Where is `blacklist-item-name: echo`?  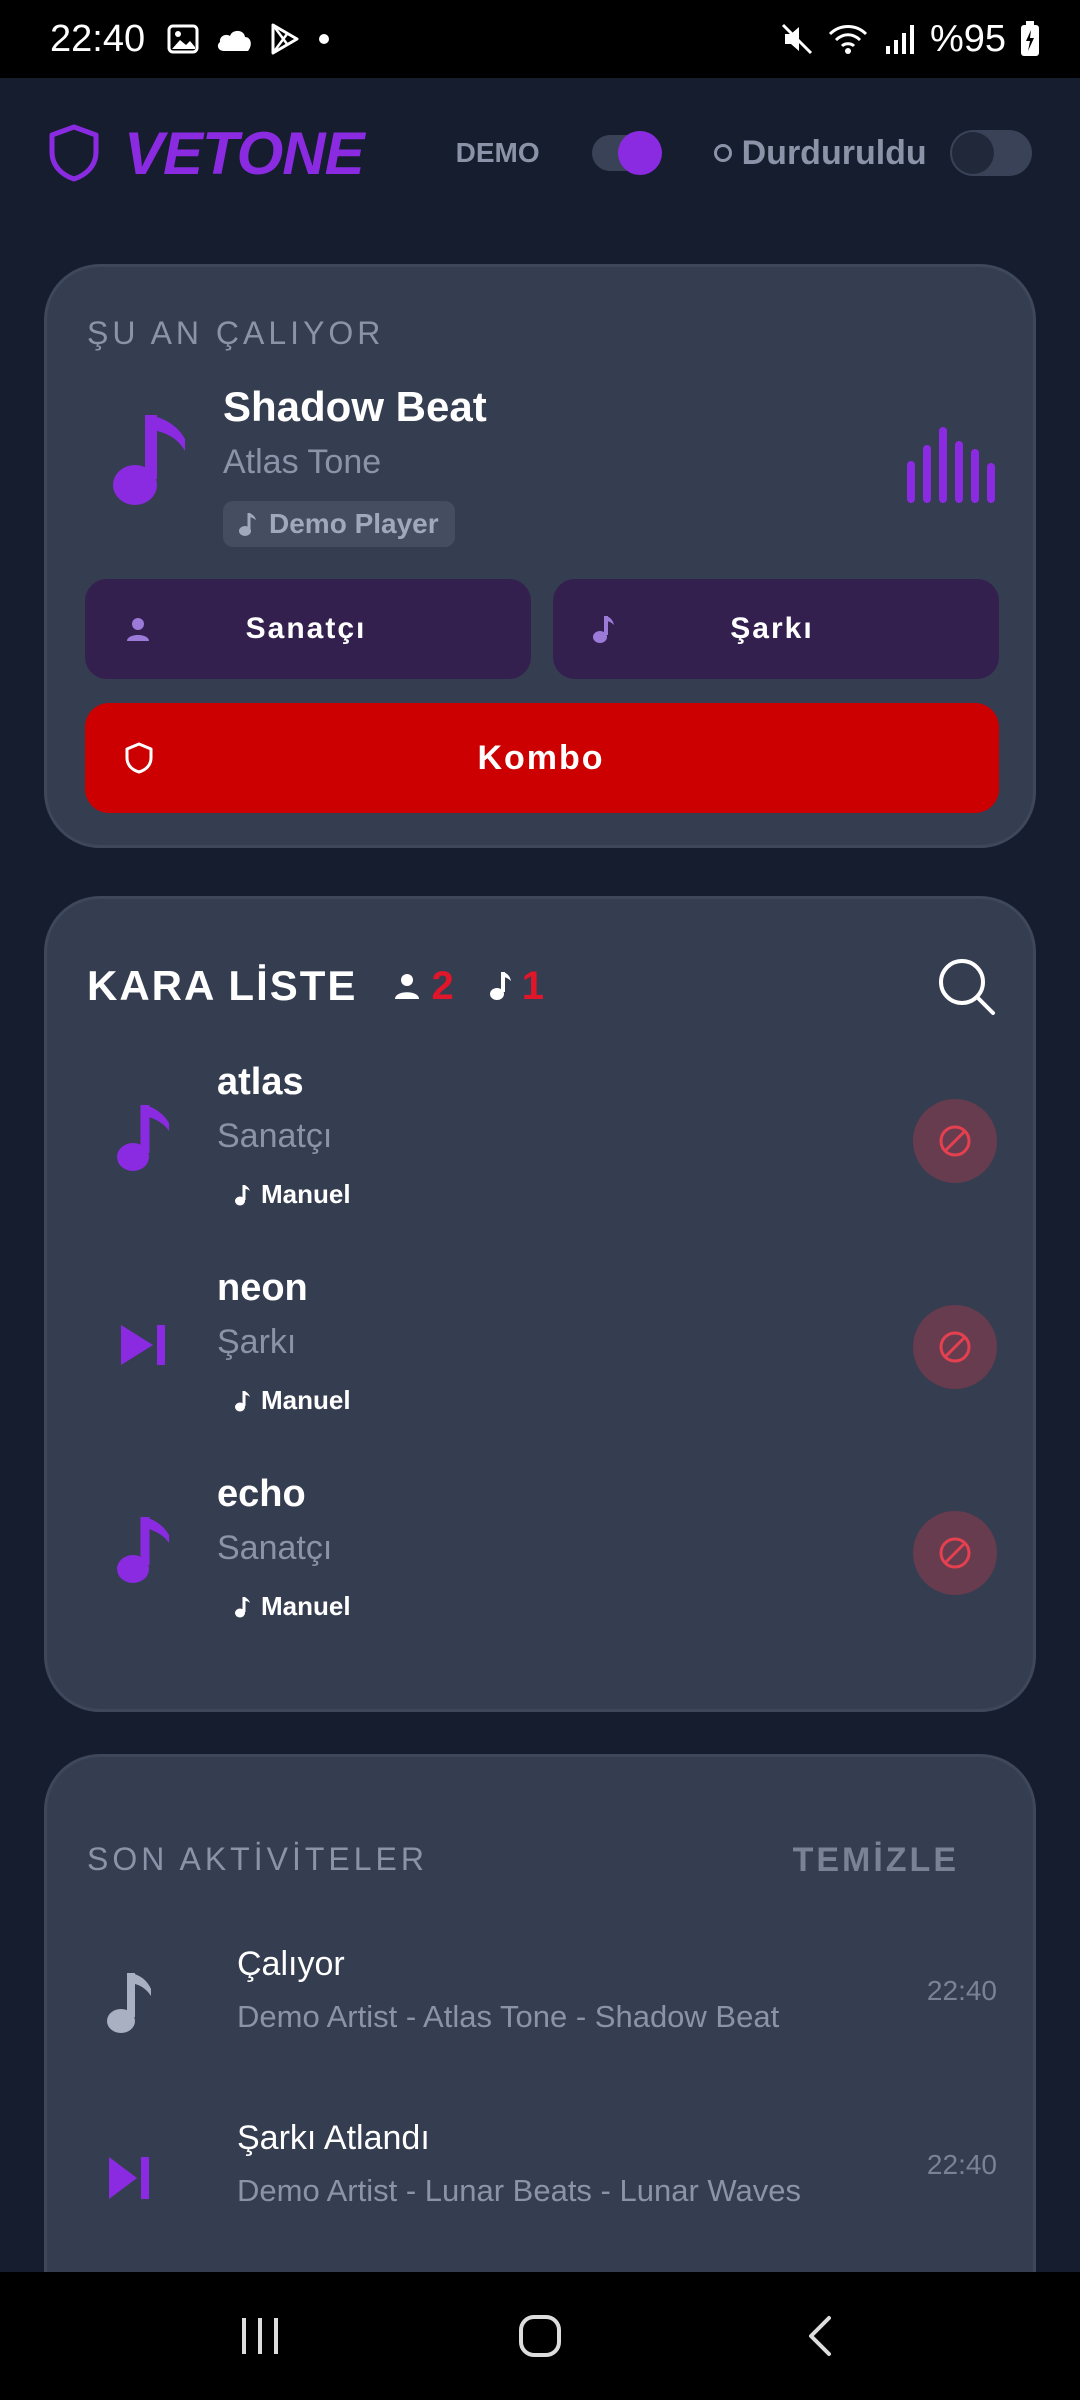
blacklist-item-name: echo is located at coordinates (261, 1494).